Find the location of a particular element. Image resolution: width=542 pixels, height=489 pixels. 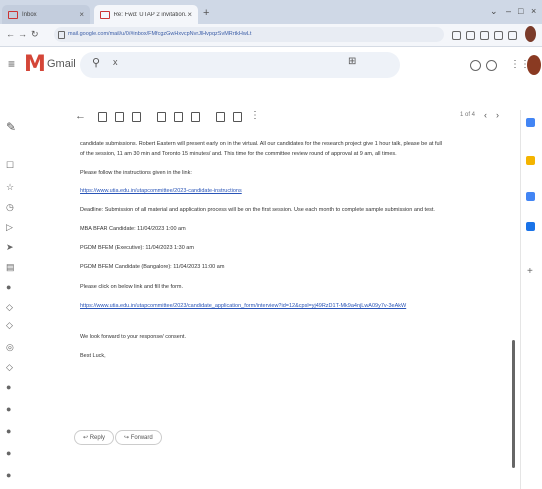

label-icon is located at coordinates (237, 117).